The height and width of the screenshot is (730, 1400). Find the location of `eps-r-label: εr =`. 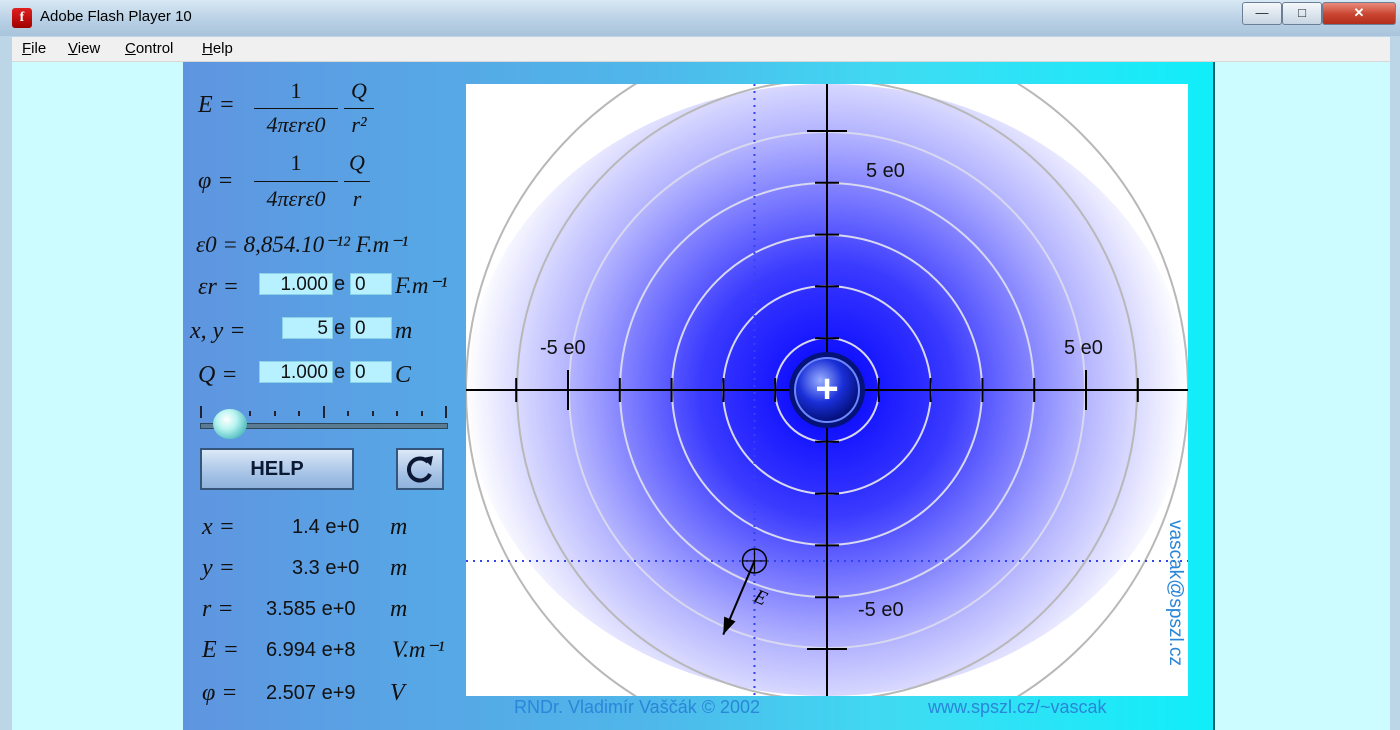

eps-r-label: εr = is located at coordinates (218, 287).